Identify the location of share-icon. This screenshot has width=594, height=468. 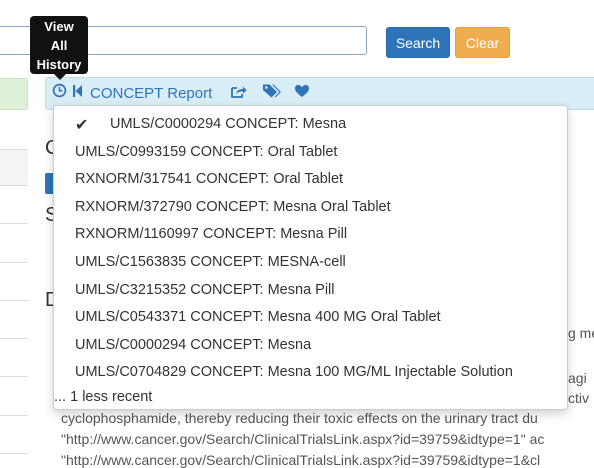
(238, 94).